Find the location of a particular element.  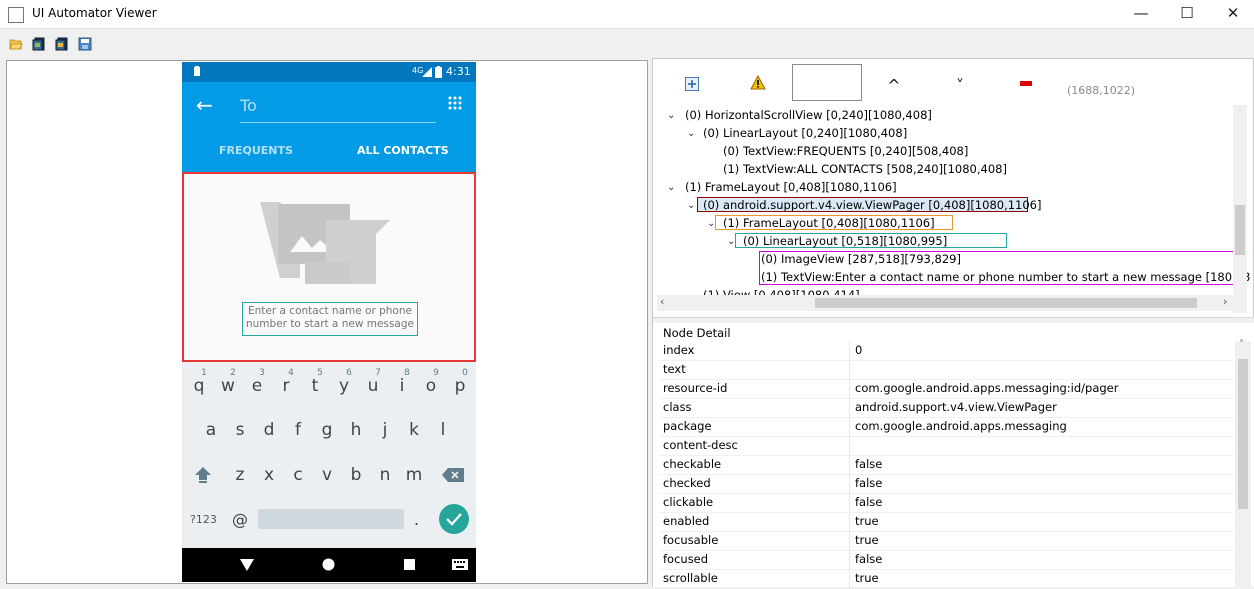

detail-row: focused false is located at coordinates (946, 560).